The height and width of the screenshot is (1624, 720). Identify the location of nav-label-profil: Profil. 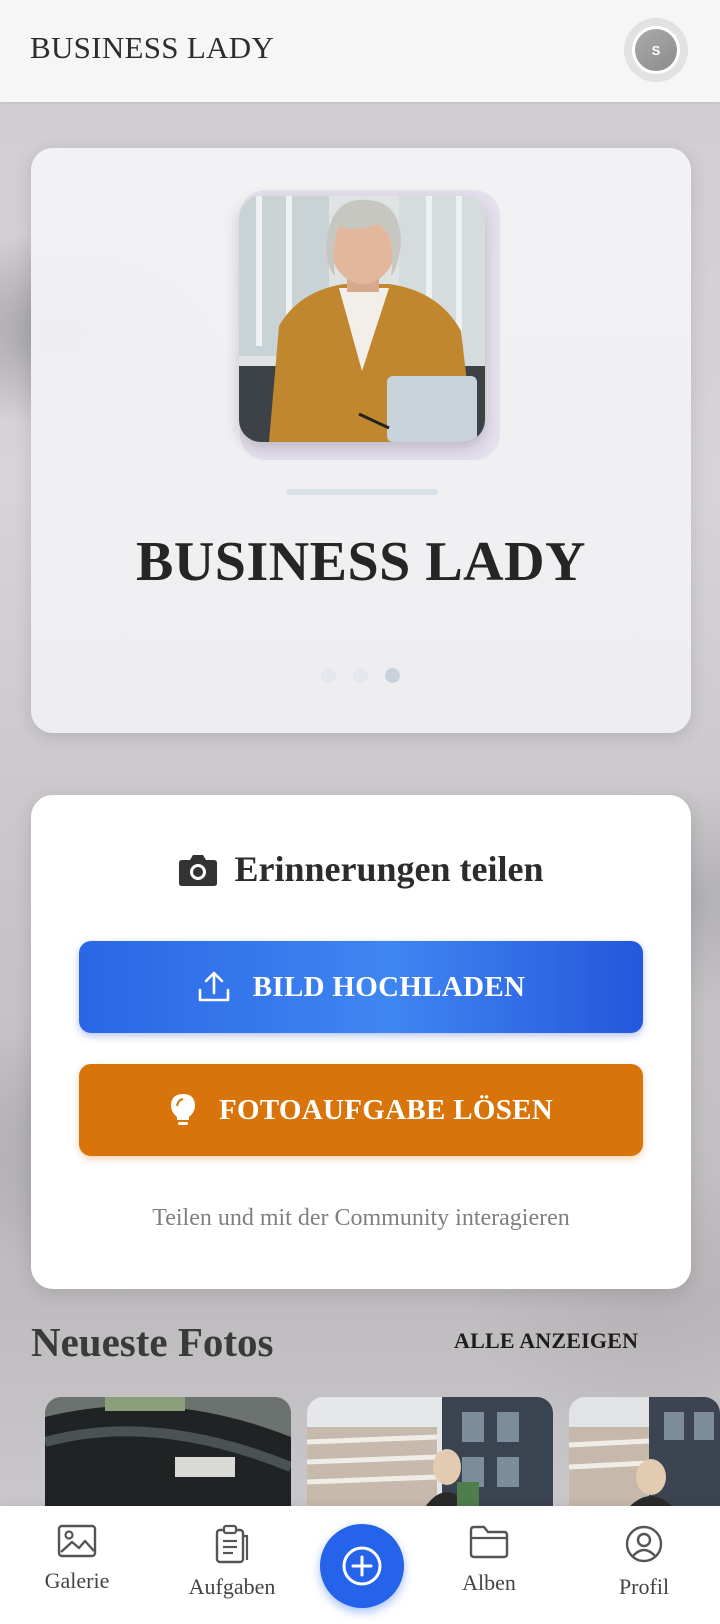
(644, 1586).